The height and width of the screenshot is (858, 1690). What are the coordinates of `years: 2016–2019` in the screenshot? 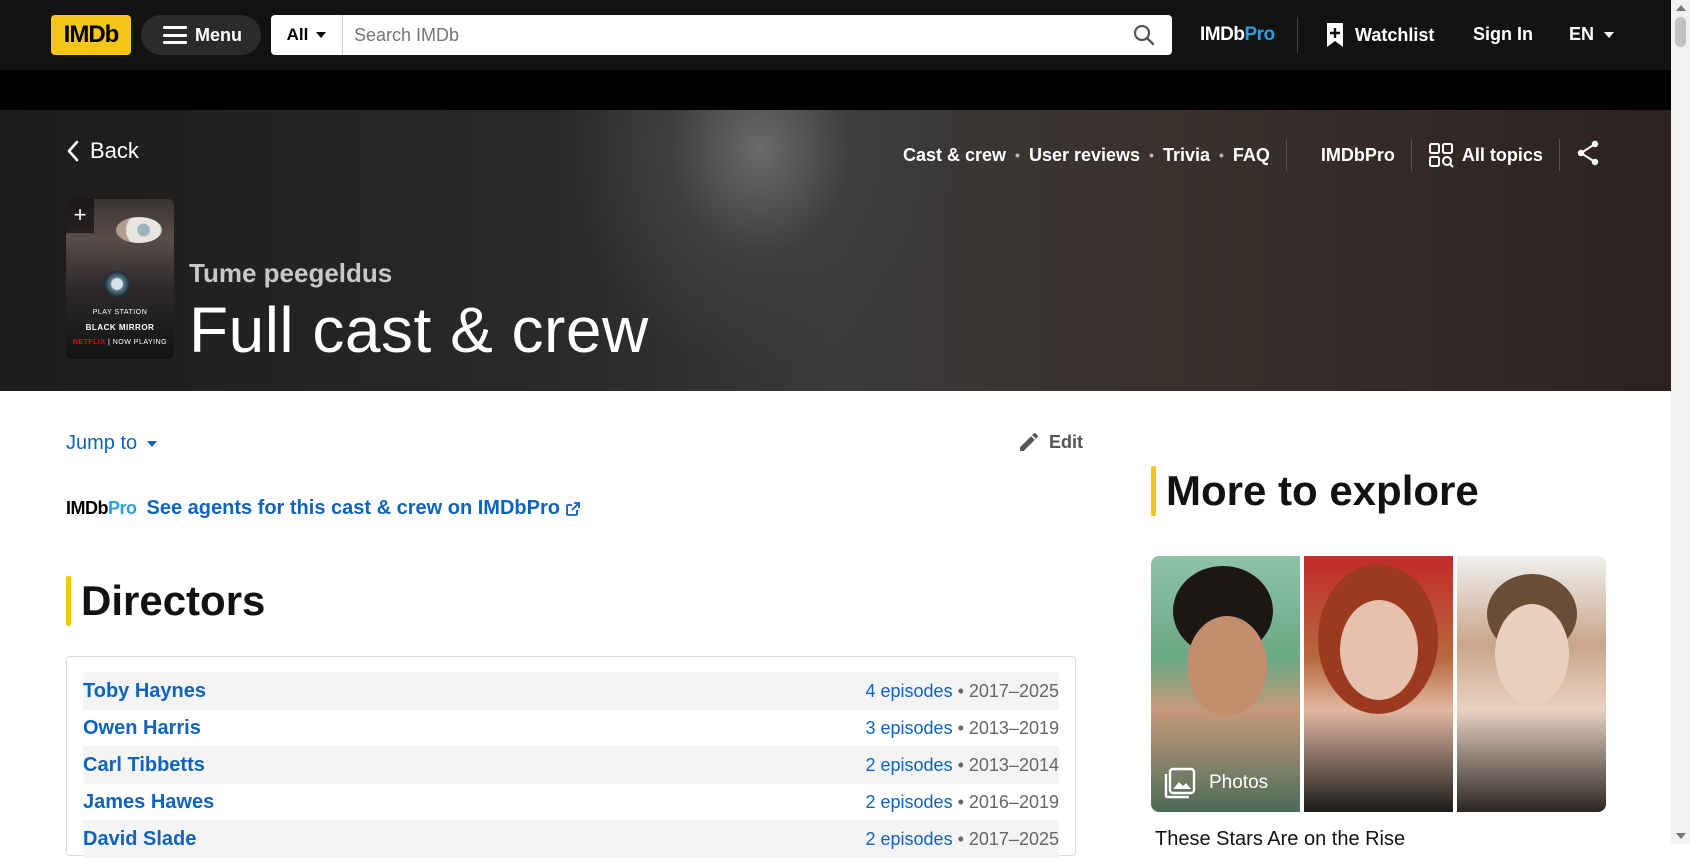 It's located at (1013, 801).